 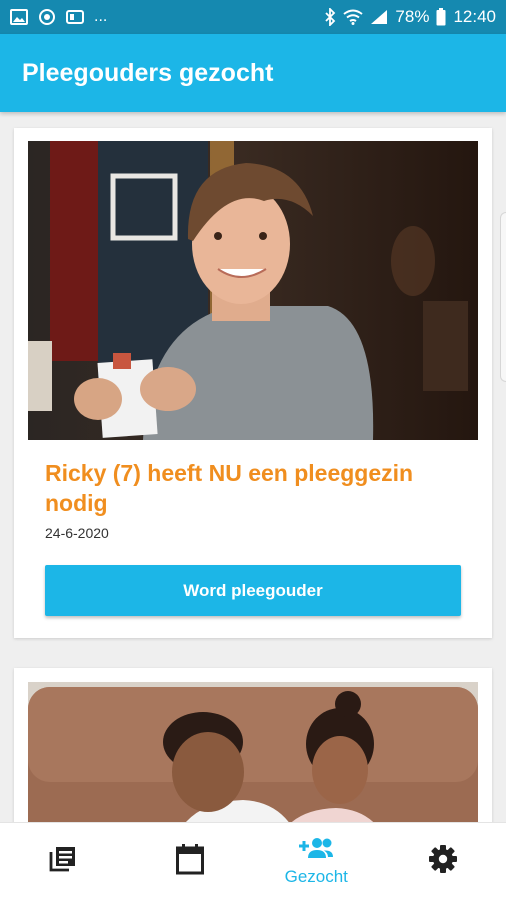 I want to click on card-date: 24-6-2020, so click(x=77, y=533).